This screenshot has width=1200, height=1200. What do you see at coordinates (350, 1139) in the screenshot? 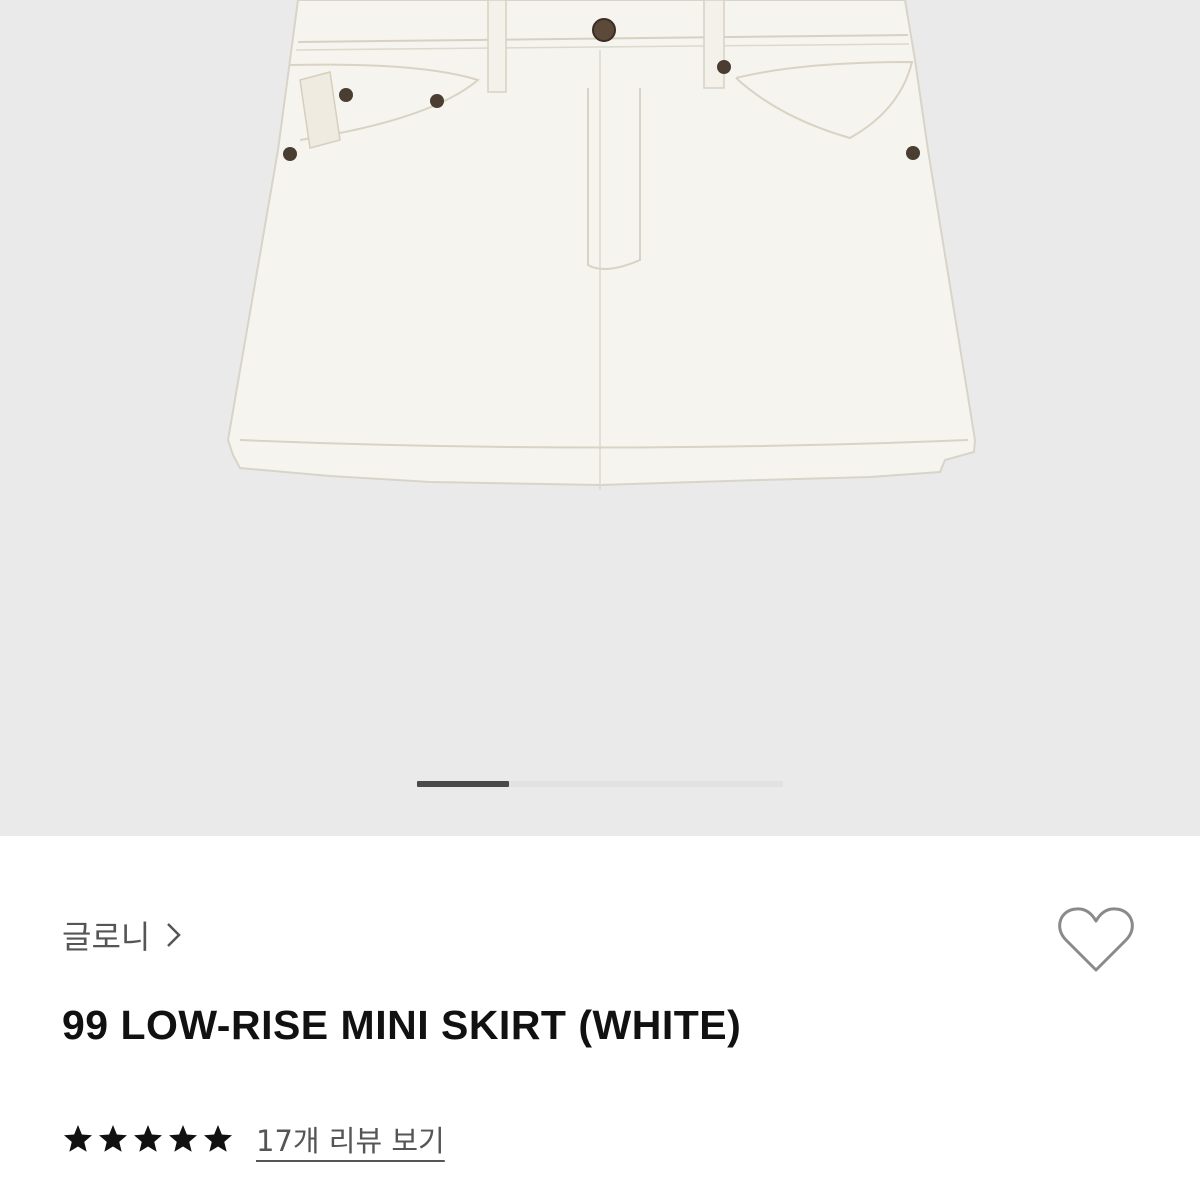
I see `review-count-link: 17개 리뷰 보기` at bounding box center [350, 1139].